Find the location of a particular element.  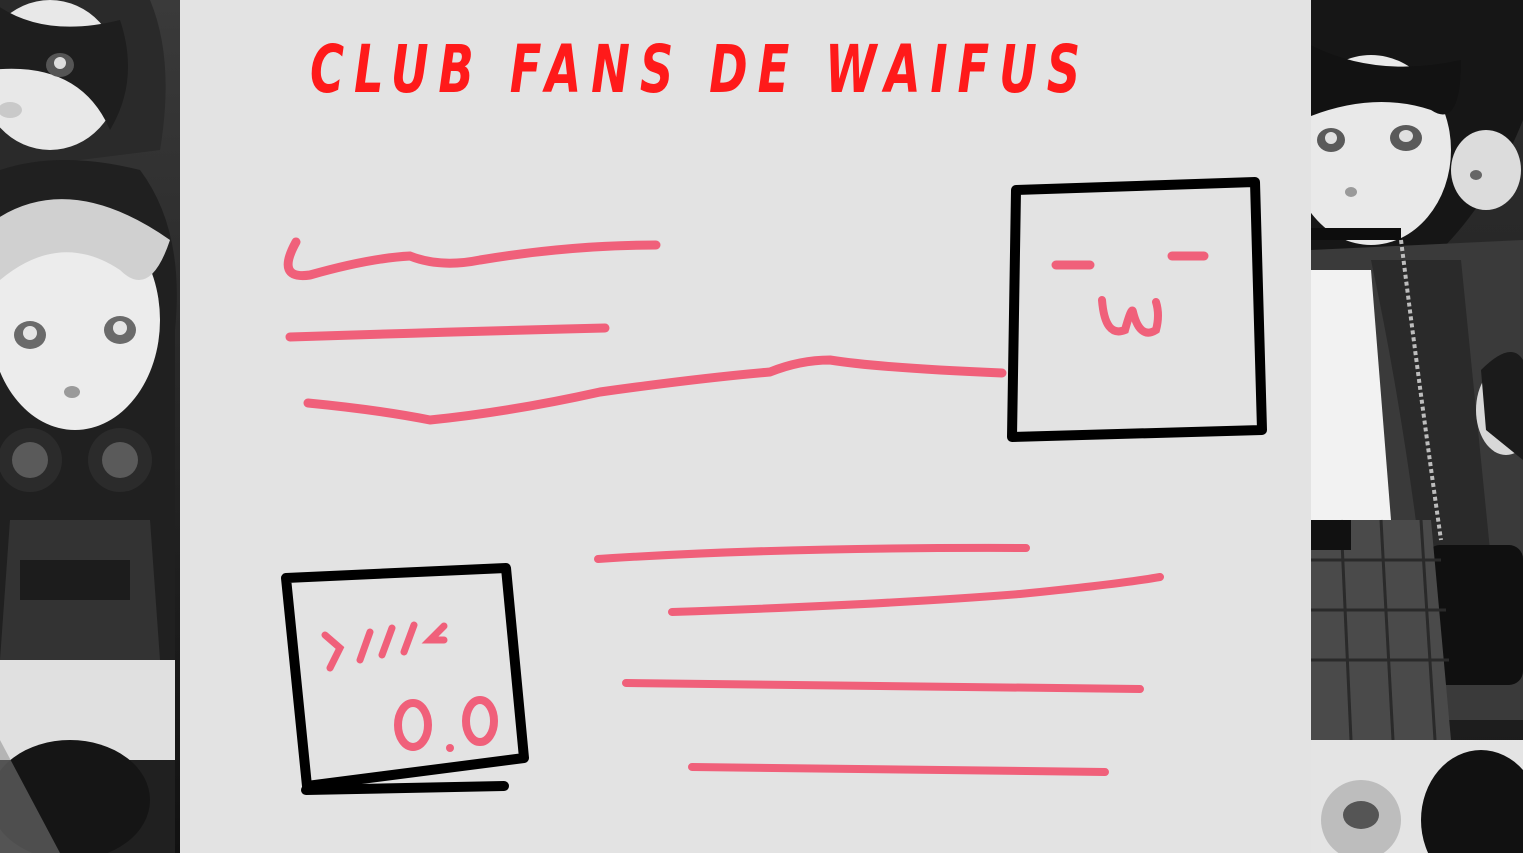

mouth-w is located at coordinates (1130, 316).